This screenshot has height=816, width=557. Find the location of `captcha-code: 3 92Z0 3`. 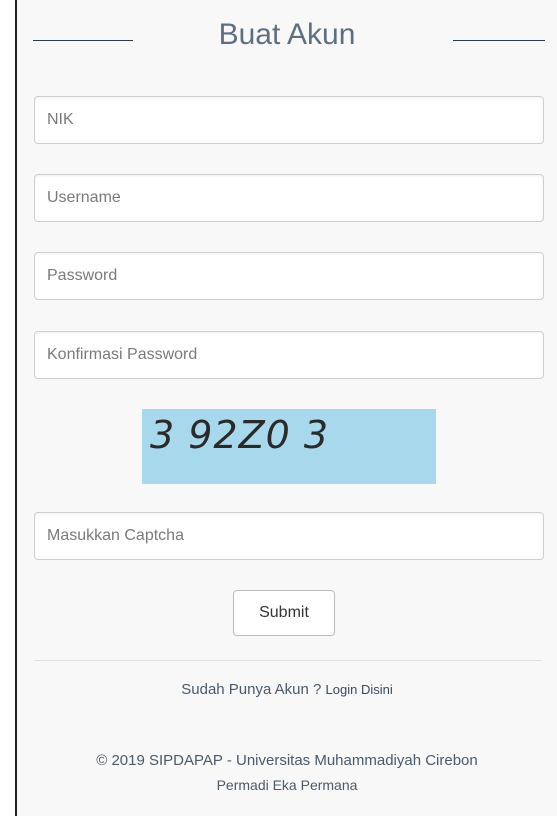

captcha-code: 3 92Z0 3 is located at coordinates (240, 435).